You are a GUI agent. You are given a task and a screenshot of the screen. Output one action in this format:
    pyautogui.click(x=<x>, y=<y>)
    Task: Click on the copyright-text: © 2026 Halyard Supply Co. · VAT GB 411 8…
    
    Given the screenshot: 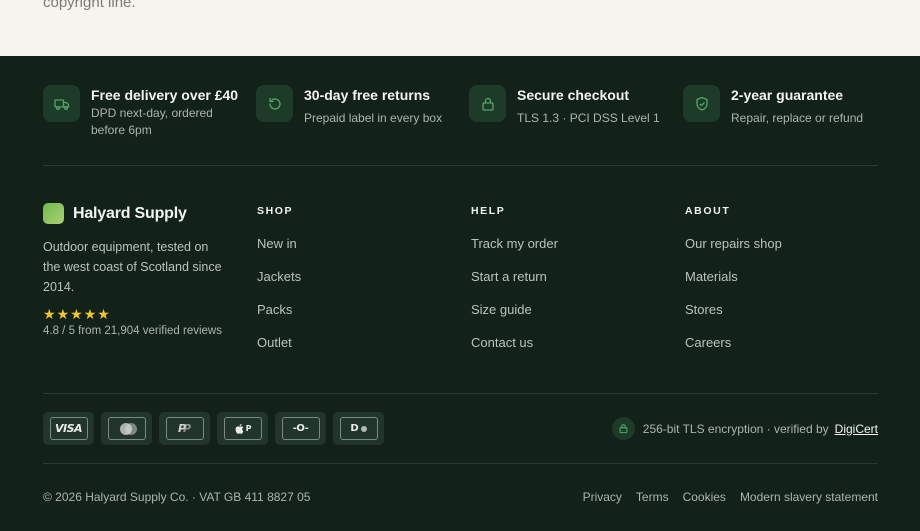 What is the action you would take?
    pyautogui.click(x=177, y=497)
    